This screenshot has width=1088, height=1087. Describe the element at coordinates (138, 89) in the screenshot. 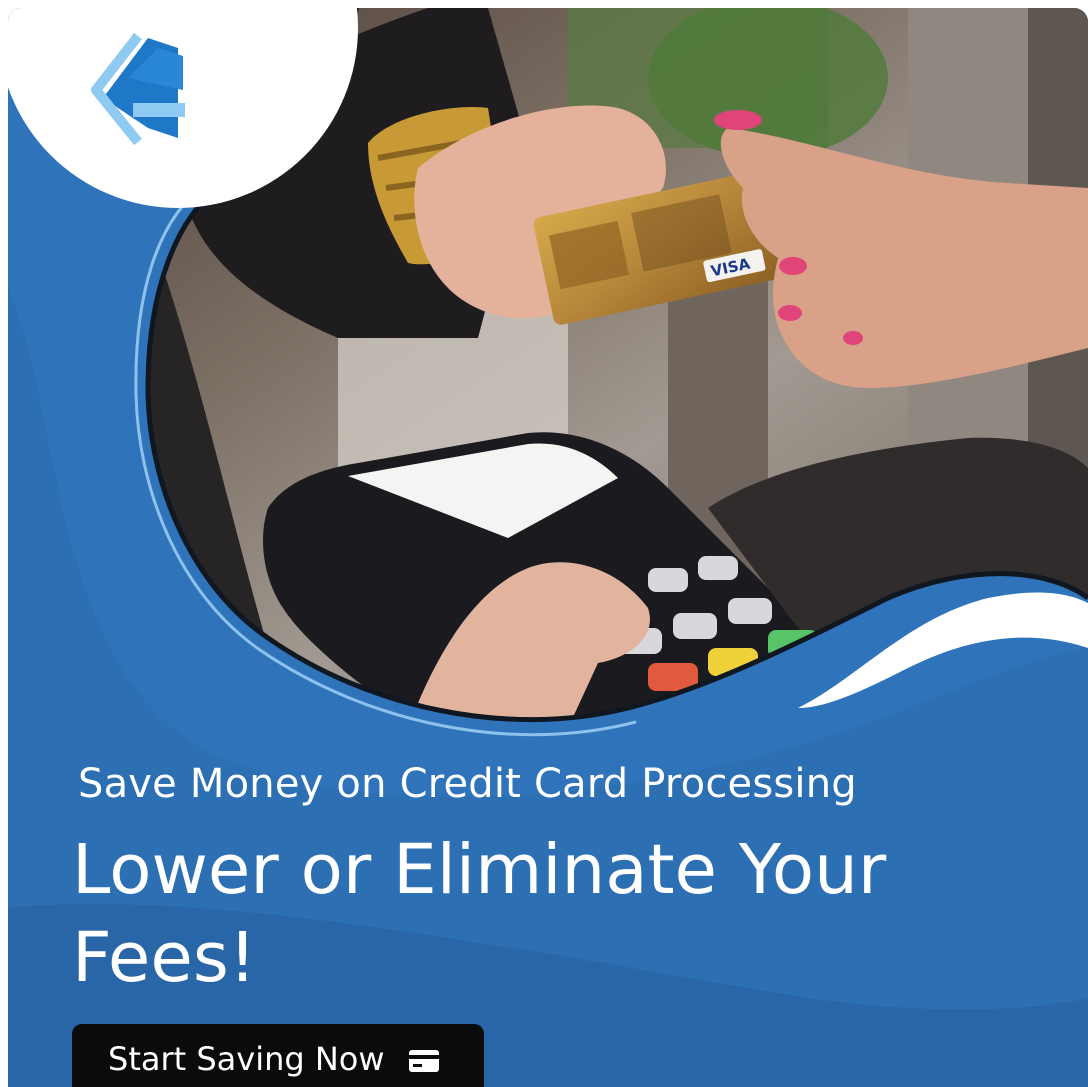

I see `brand-chevron-logo` at that location.